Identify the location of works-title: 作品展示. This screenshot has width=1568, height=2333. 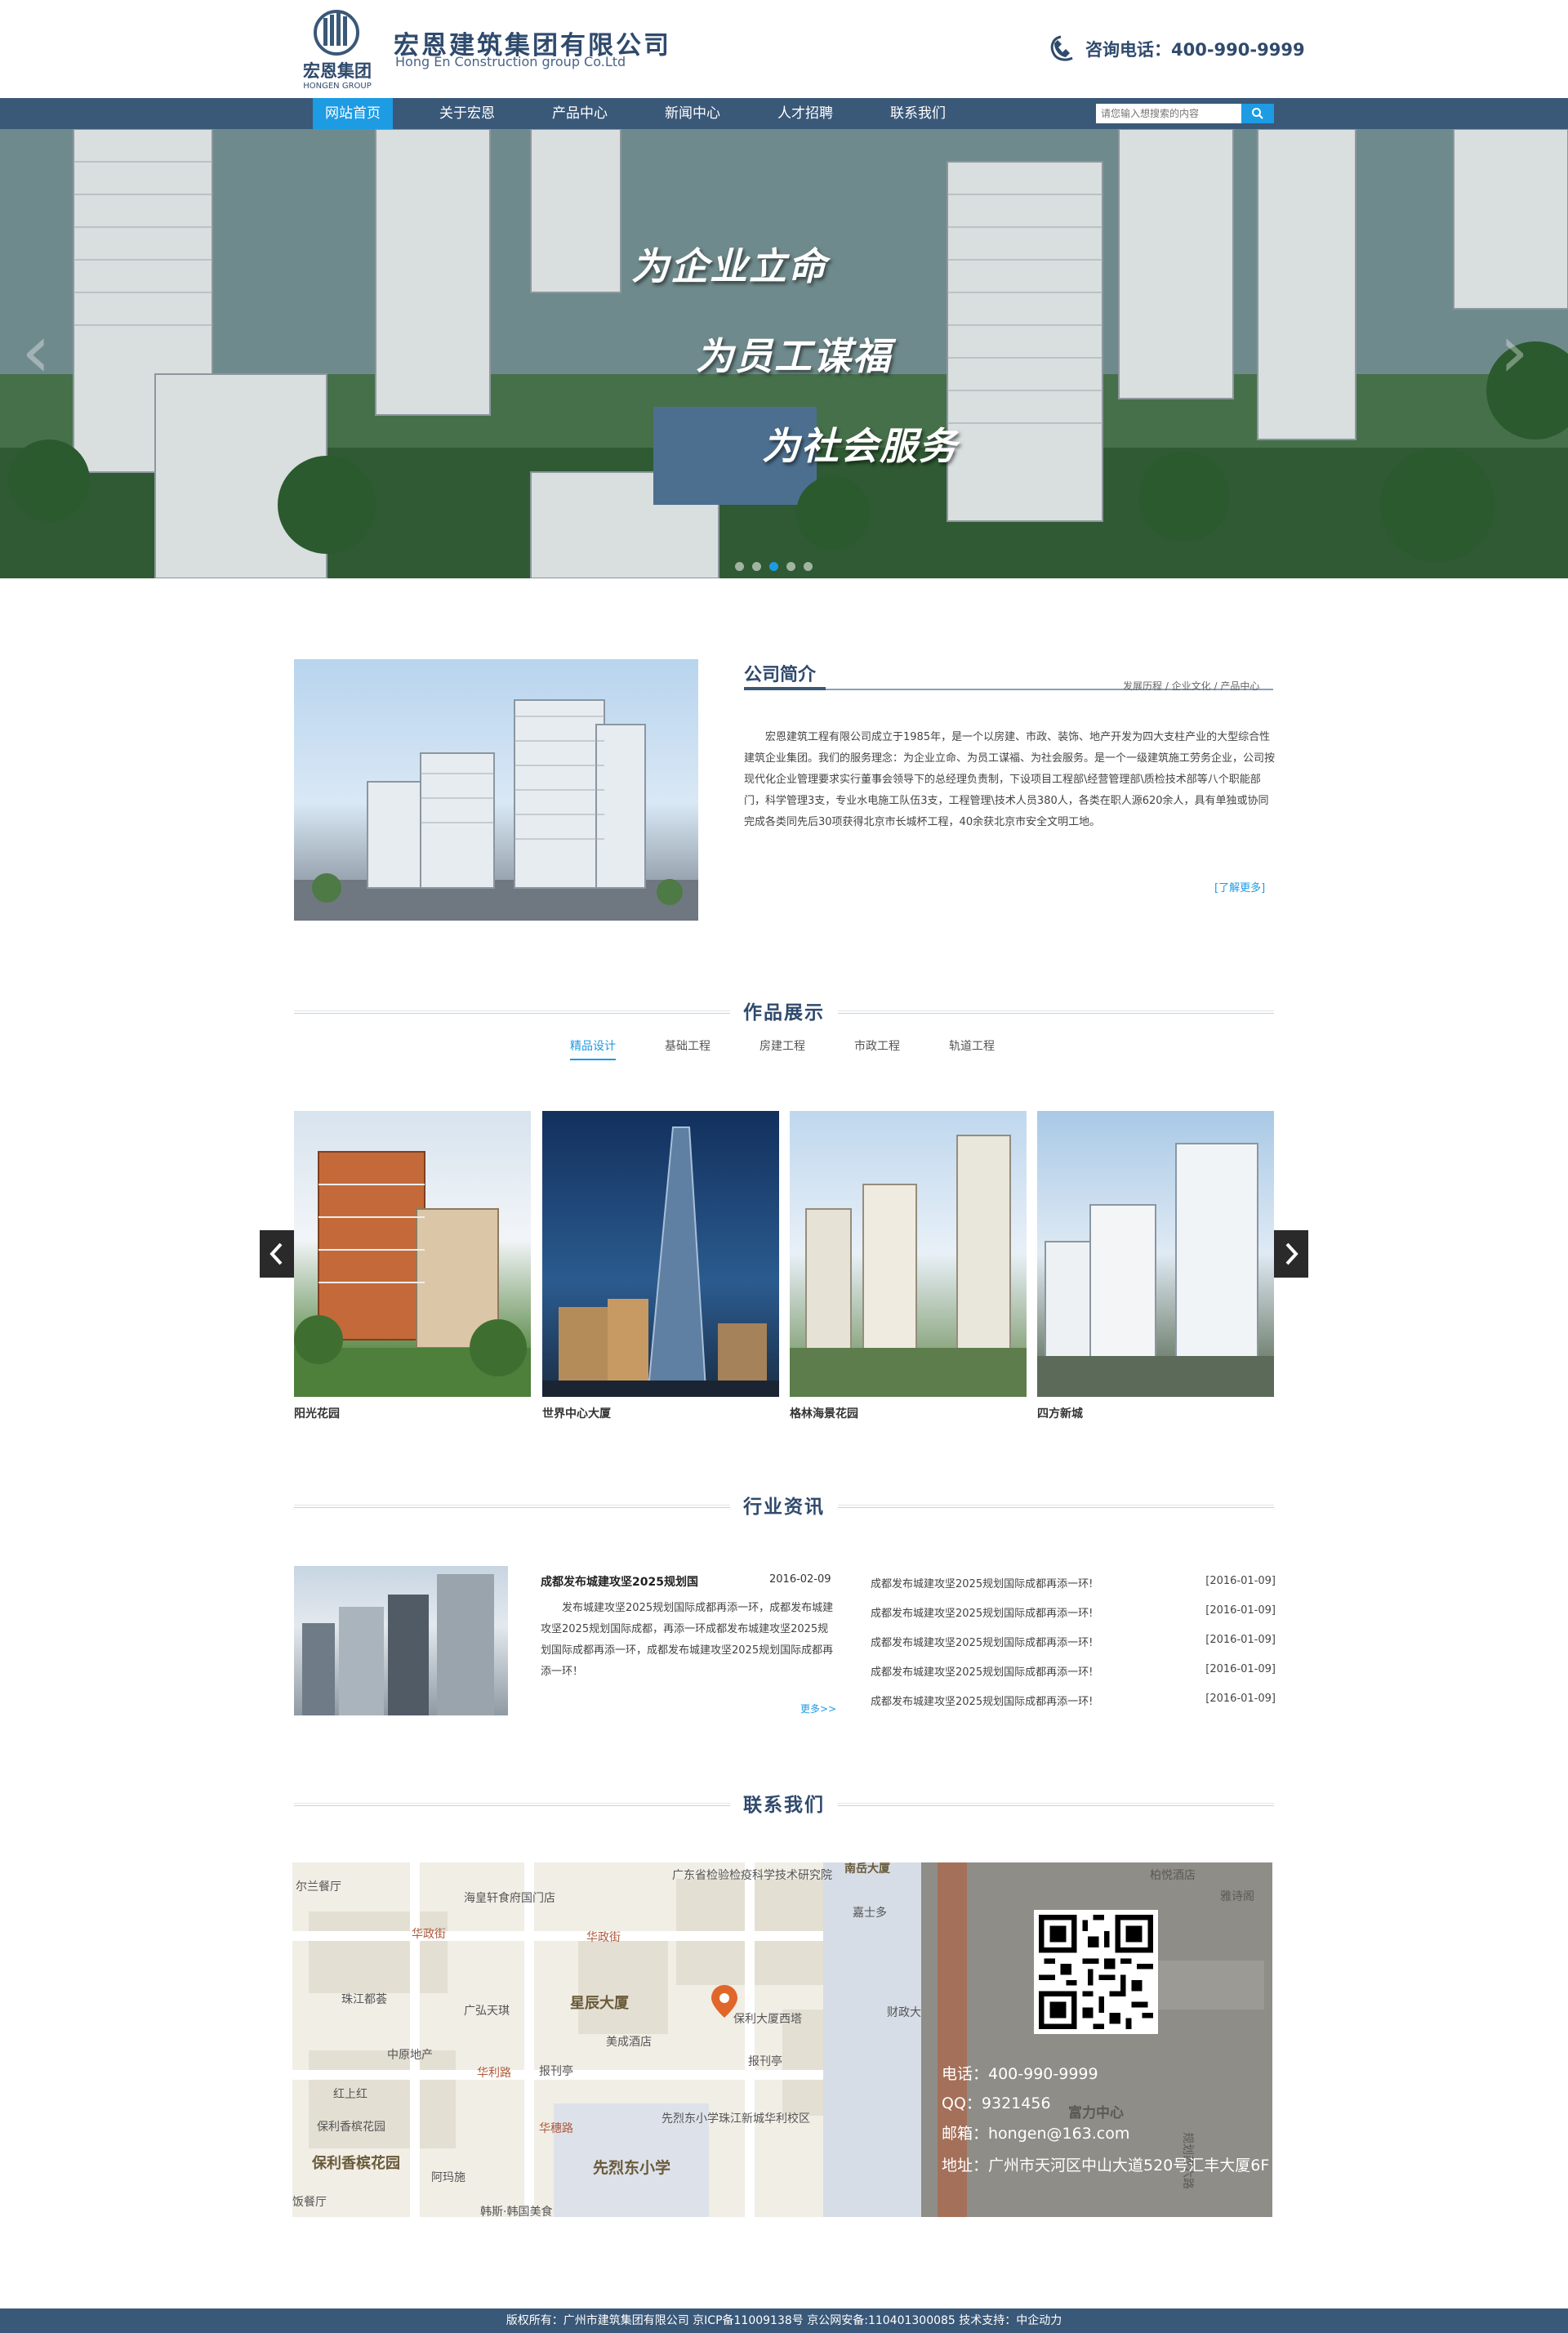
(784, 1011).